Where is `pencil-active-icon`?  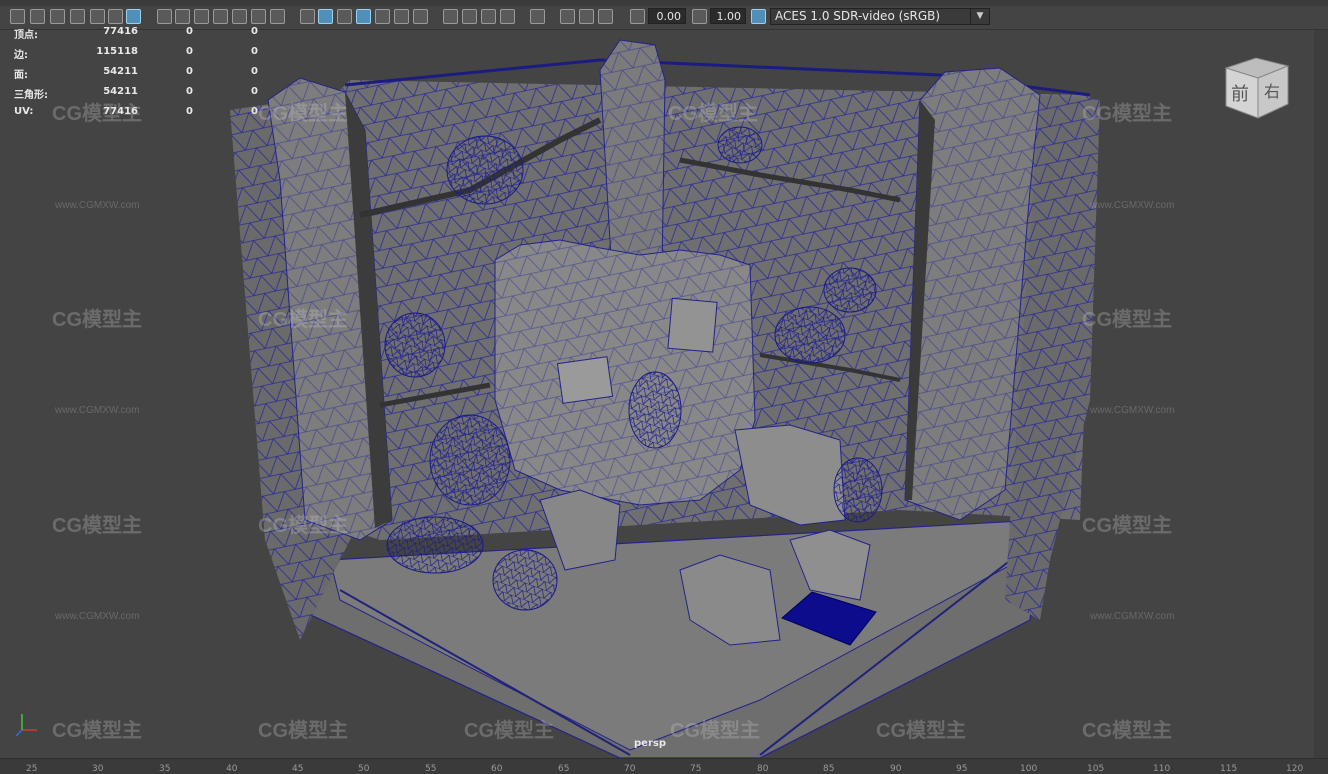
pencil-active-icon is located at coordinates (133, 16).